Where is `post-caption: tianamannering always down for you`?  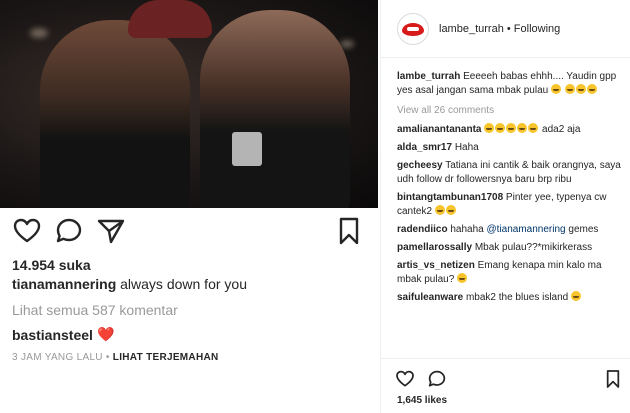
post-caption: tianamannering always down for you is located at coordinates (129, 284).